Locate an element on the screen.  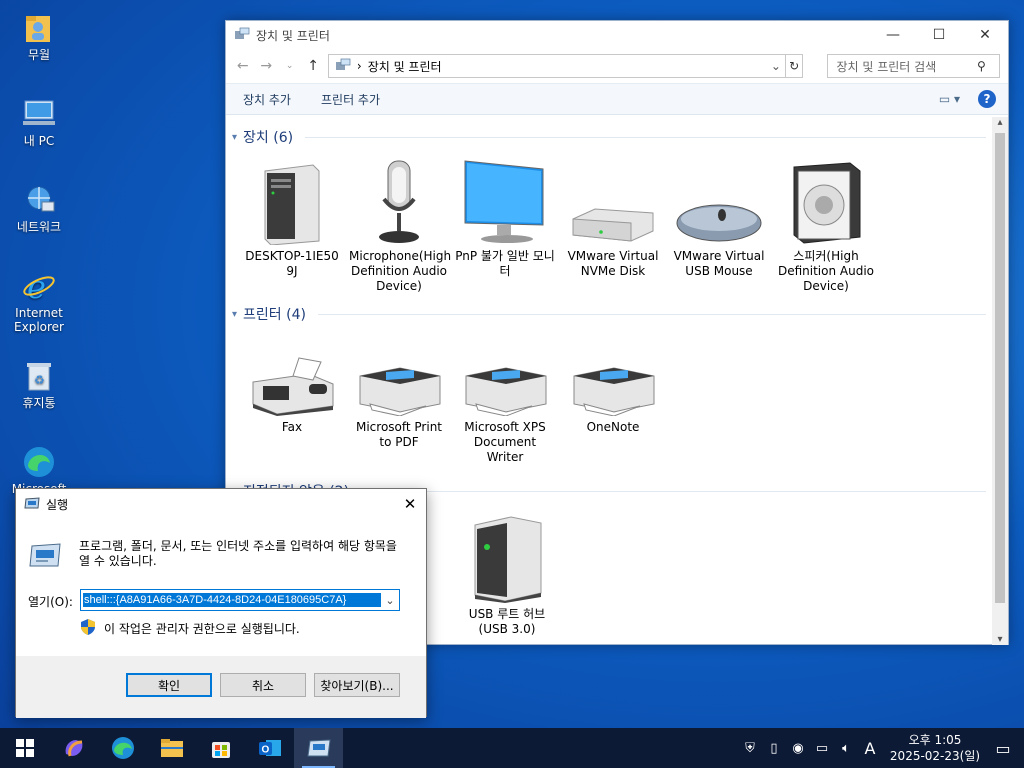
ok-button: 확인 is located at coordinates (169, 685).